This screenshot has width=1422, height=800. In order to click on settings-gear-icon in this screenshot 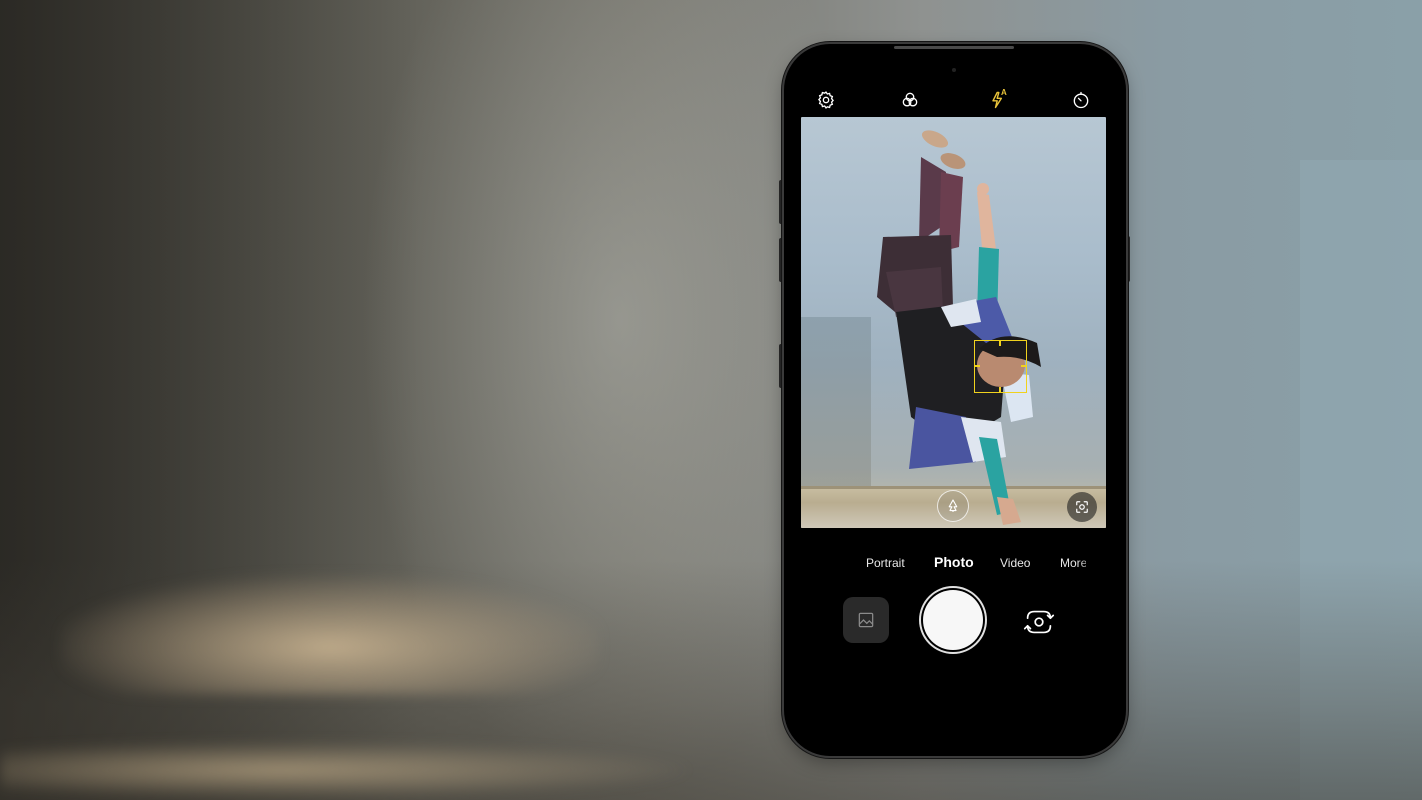, I will do `click(826, 100)`.